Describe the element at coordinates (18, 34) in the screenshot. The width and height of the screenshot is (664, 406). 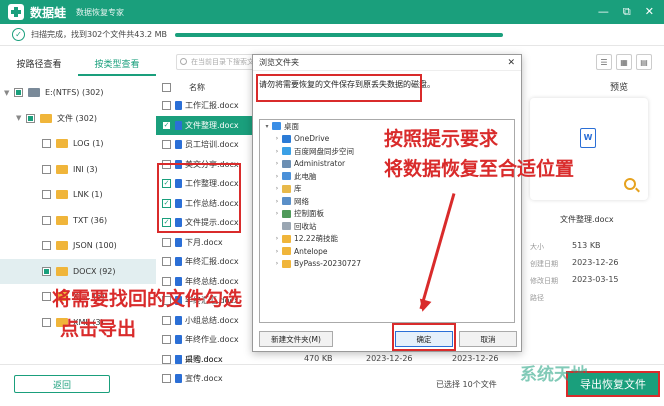
I see `check-icon: ✓` at that location.